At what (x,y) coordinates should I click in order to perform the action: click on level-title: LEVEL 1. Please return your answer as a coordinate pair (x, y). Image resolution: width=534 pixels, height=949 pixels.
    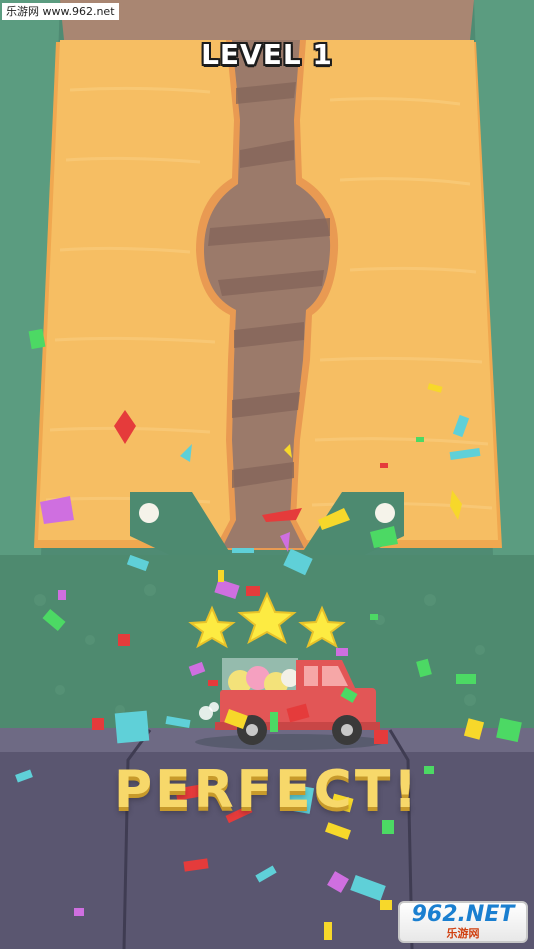
    Looking at the image, I should click on (267, 54).